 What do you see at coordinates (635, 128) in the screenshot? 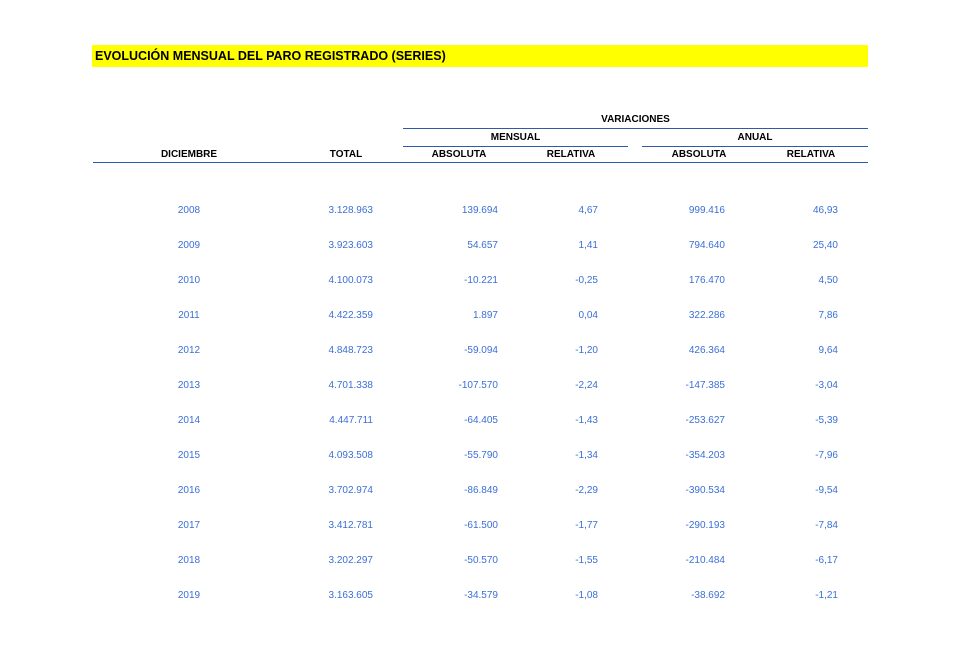
I see `rule-variaciones` at bounding box center [635, 128].